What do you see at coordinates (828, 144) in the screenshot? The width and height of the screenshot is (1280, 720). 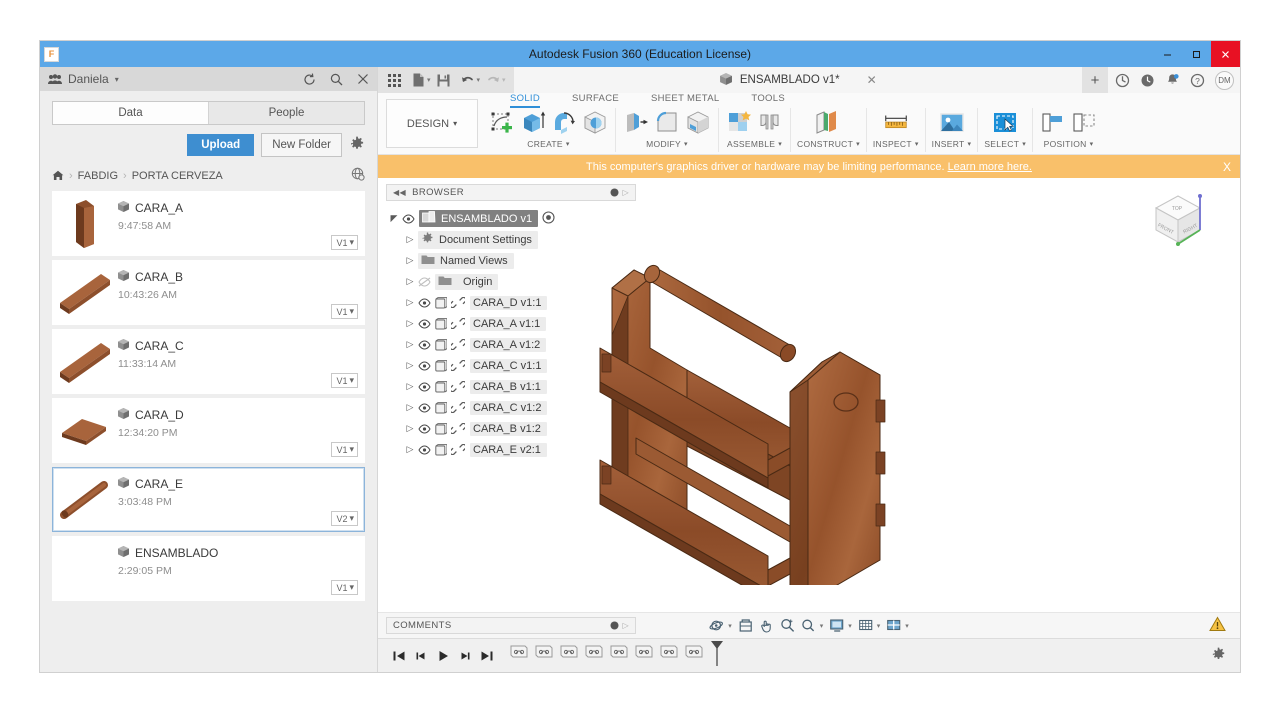 I see `ribbon-group-label-construct: CONSTRUCT ▾` at bounding box center [828, 144].